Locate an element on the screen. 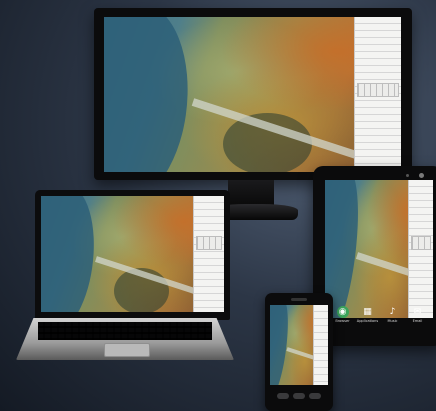 The width and height of the screenshot is (436, 411). tablet-app-dock: ◉ Browser ▦ Applications ♪ Music ✉ Email is located at coordinates (380, 318).